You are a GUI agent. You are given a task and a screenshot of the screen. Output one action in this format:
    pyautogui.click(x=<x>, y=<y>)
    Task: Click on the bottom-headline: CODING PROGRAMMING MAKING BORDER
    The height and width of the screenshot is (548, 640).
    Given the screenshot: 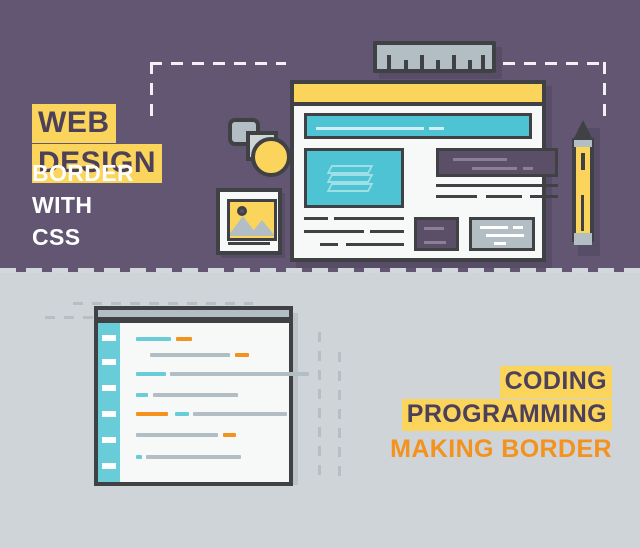 What is the action you would take?
    pyautogui.click(x=501, y=415)
    